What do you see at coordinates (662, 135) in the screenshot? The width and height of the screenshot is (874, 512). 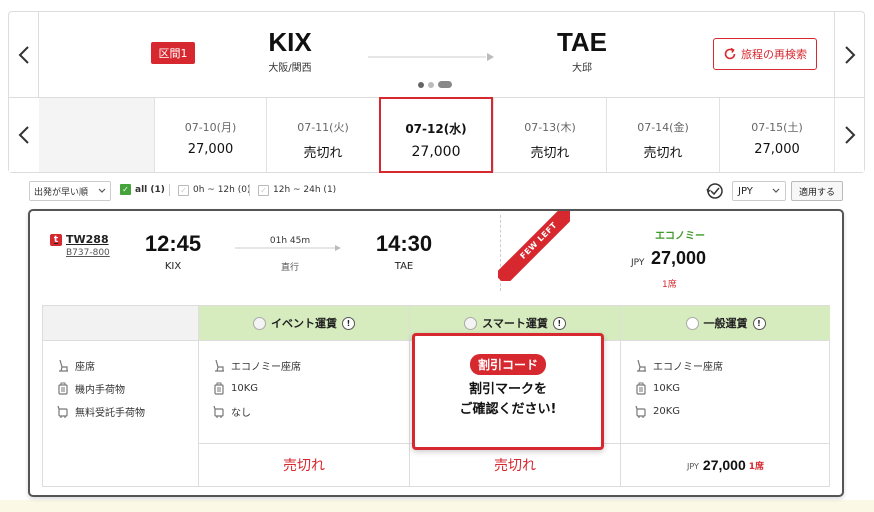 I see `date-tab: 07-14(金) 売切れ` at bounding box center [662, 135].